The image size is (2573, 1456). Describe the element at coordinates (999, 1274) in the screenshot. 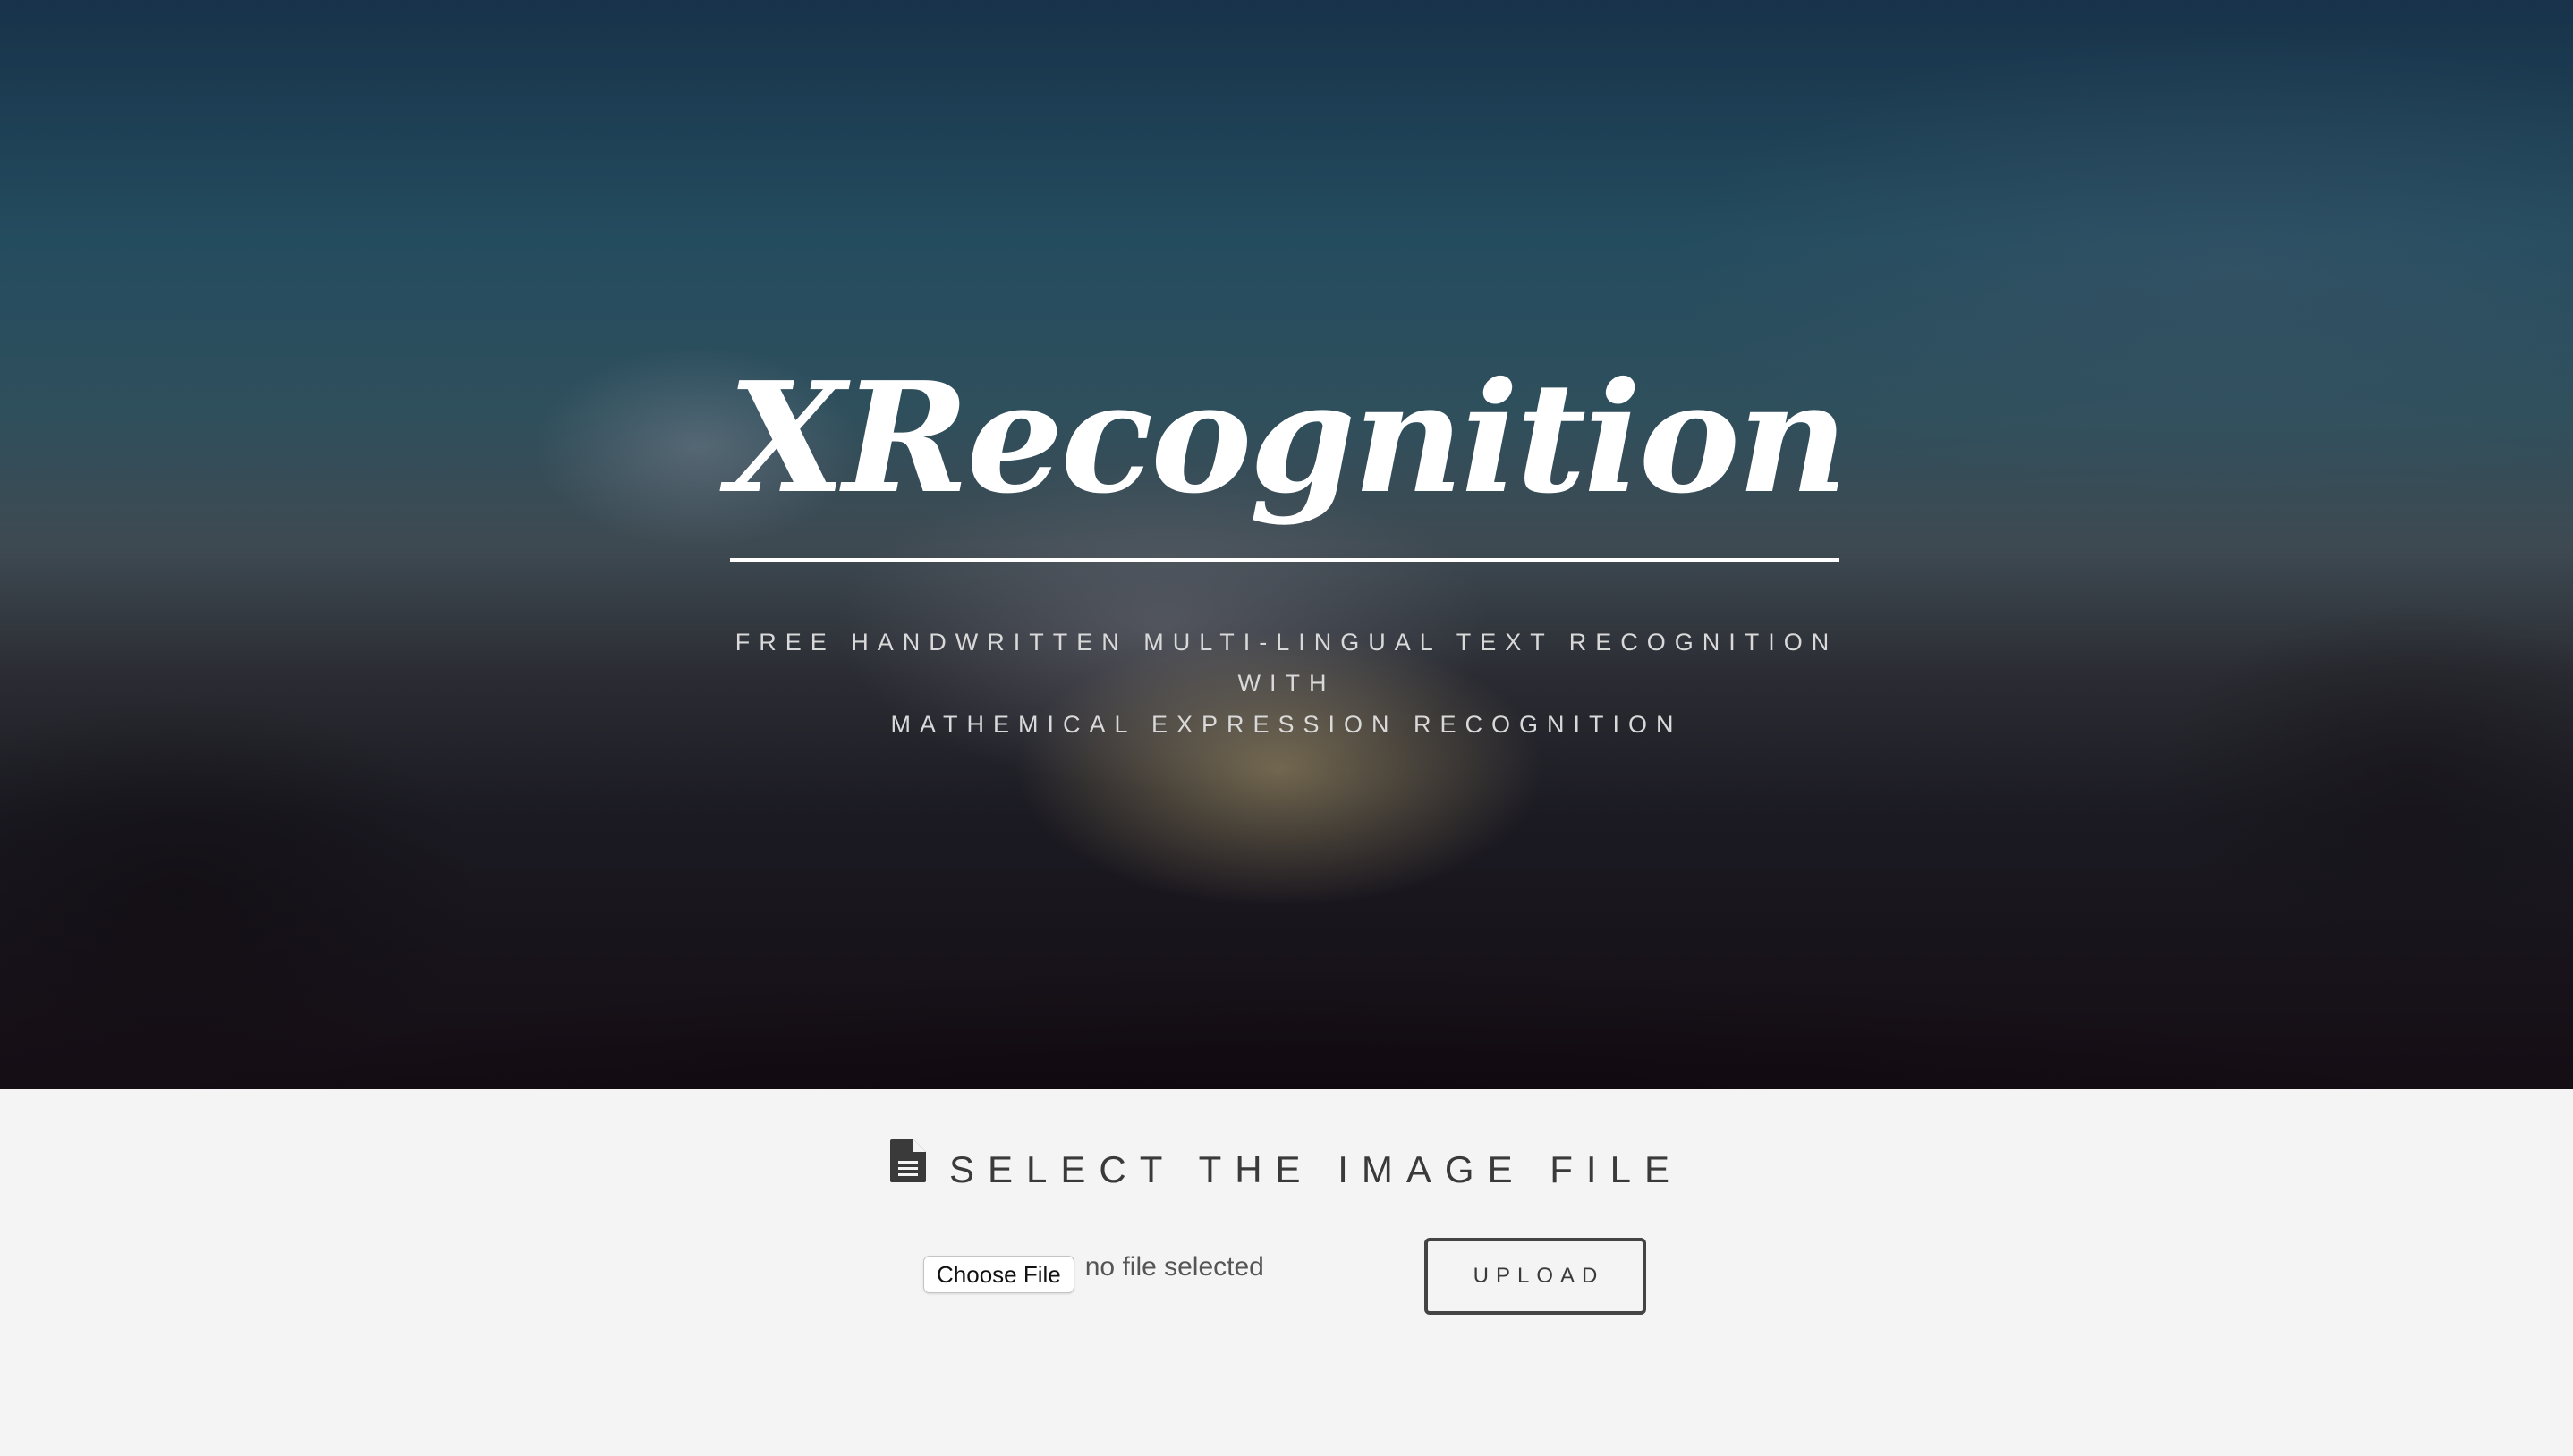

I see `choose-file-button: Choose File` at that location.